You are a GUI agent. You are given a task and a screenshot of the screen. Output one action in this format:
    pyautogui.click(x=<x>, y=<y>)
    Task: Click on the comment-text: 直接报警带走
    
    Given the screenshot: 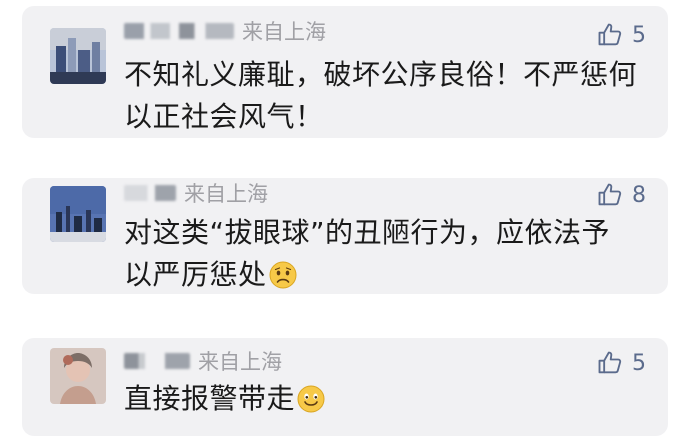 What is the action you would take?
    pyautogui.click(x=210, y=398)
    